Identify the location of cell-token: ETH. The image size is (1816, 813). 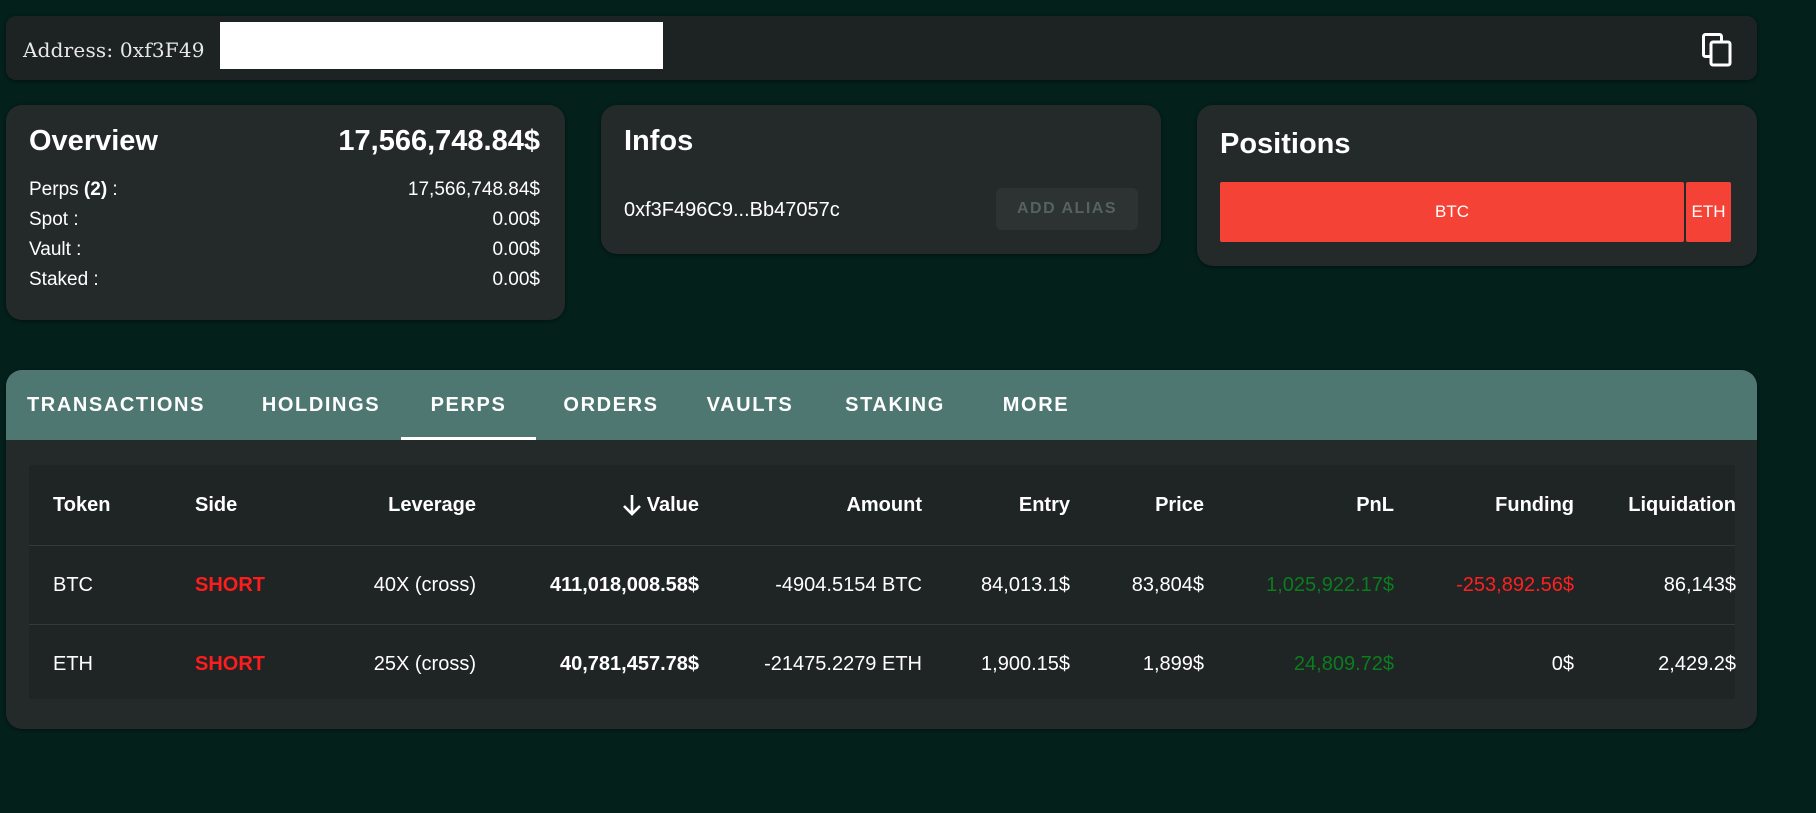
(73, 663).